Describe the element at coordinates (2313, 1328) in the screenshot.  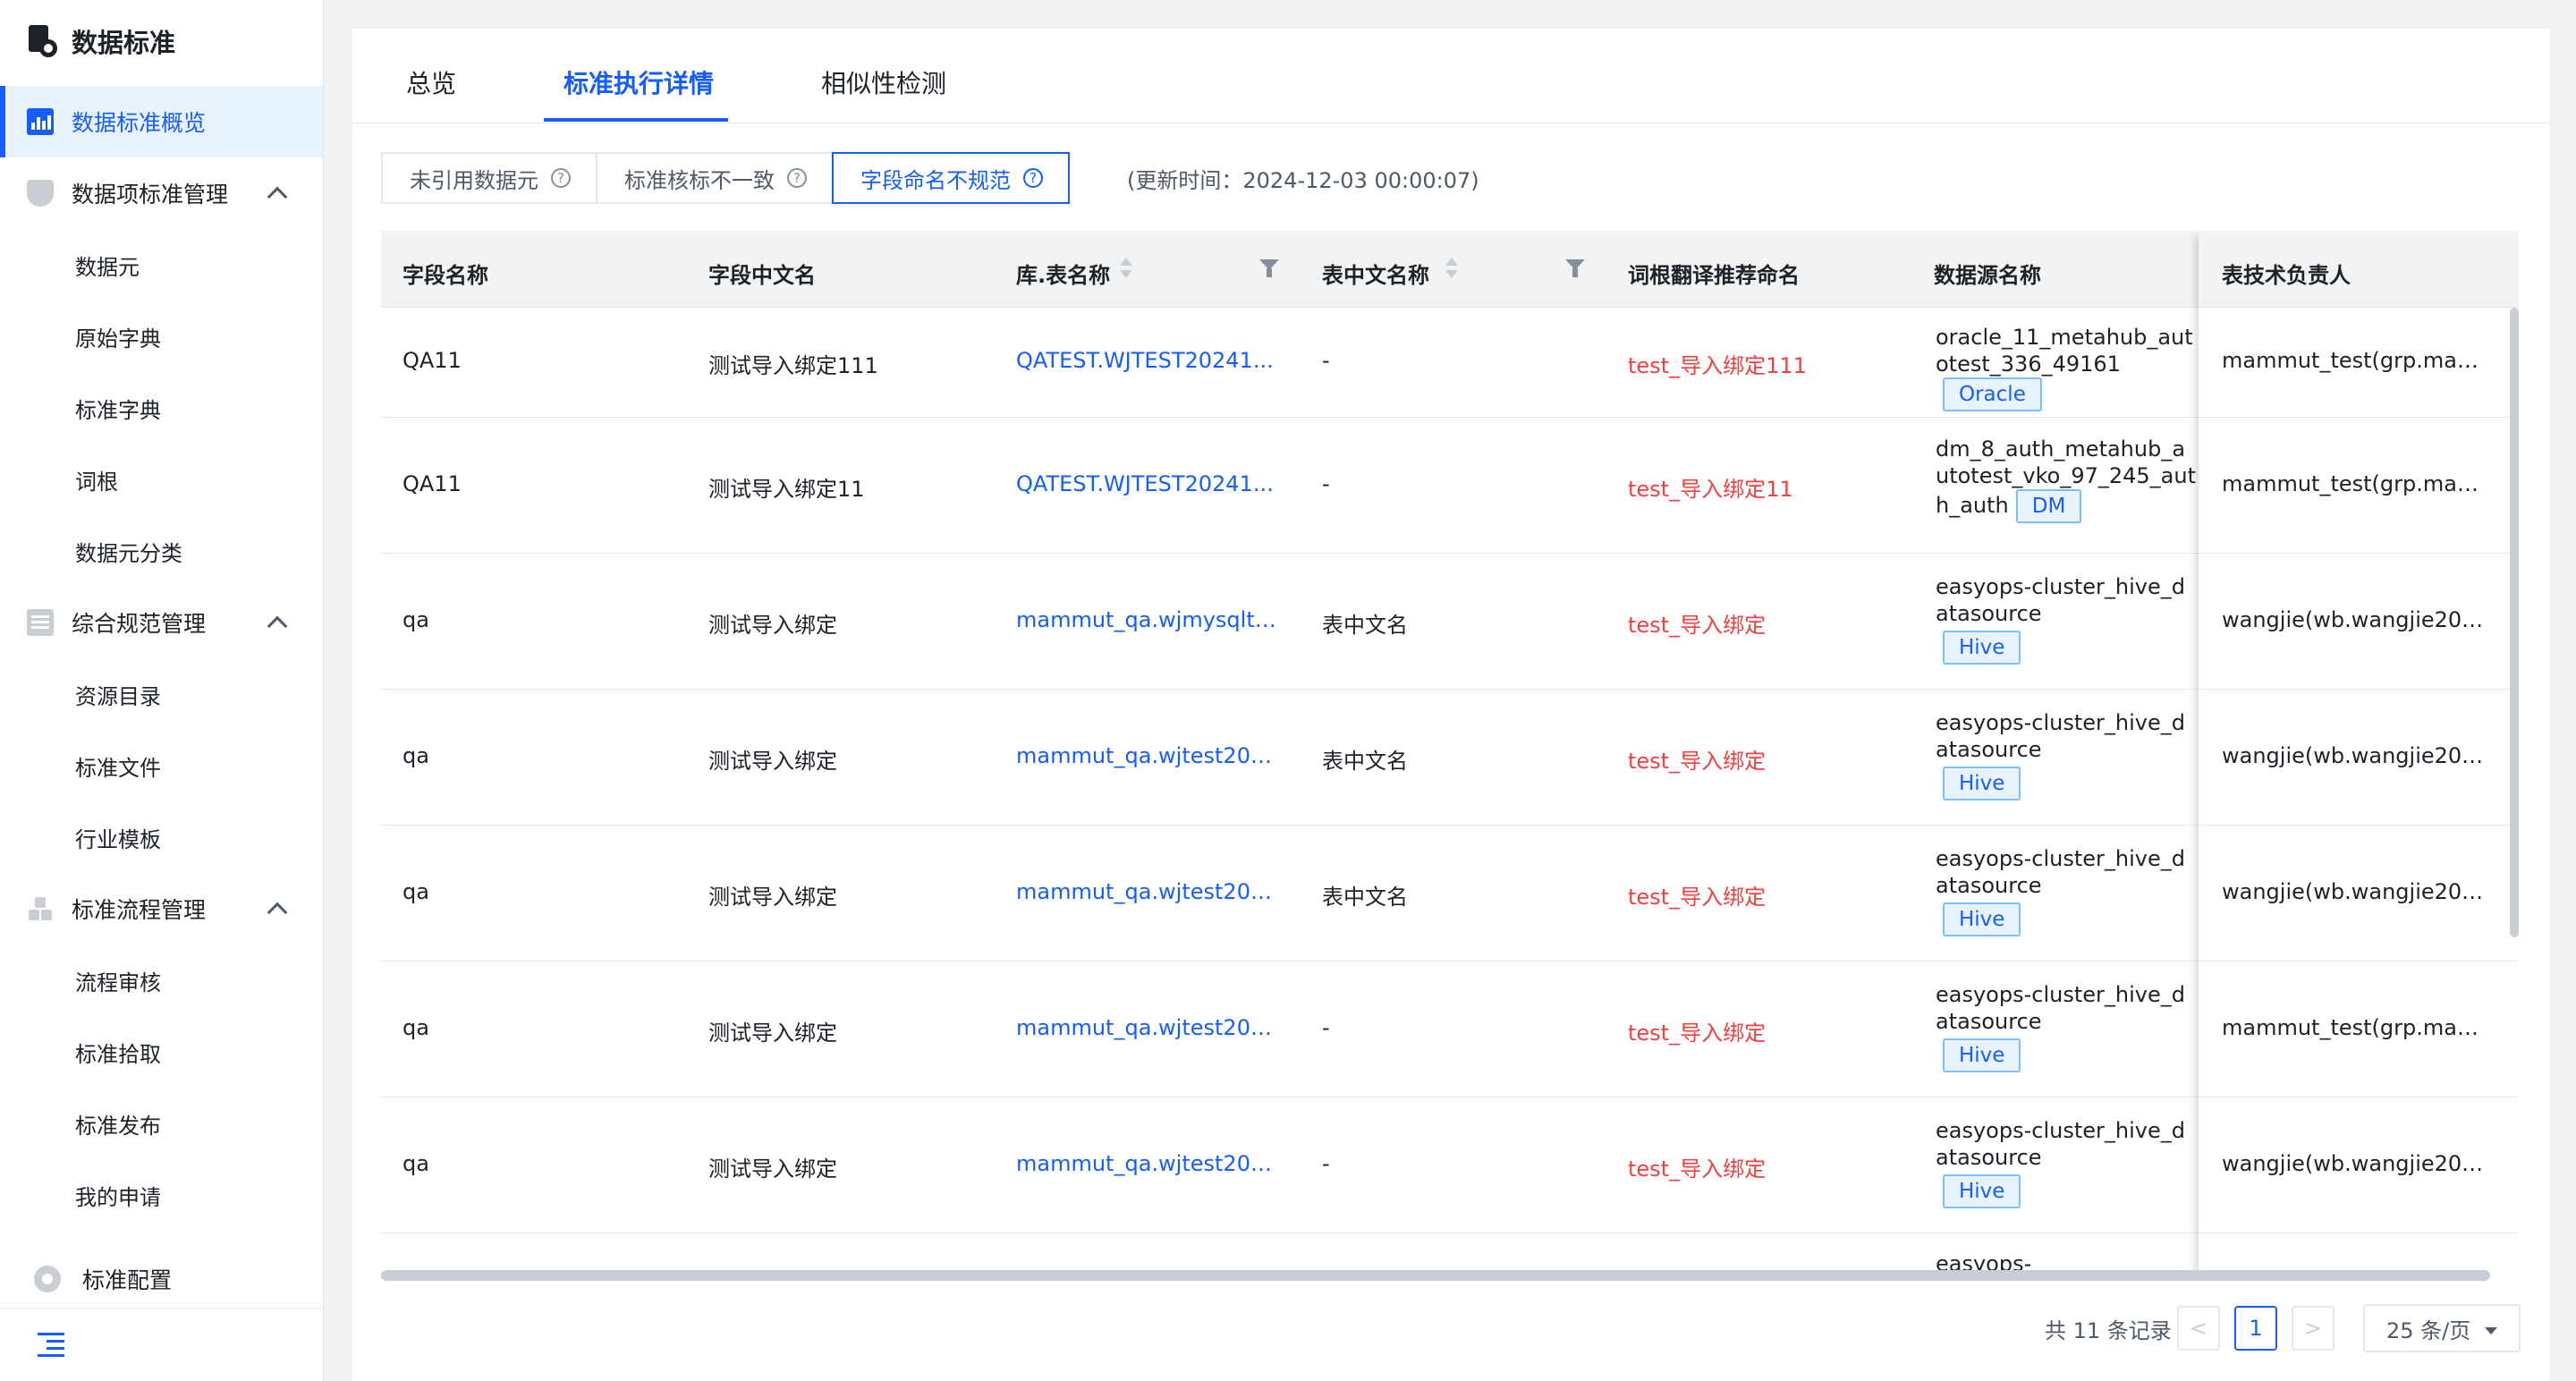
I see `next-page-button: >` at that location.